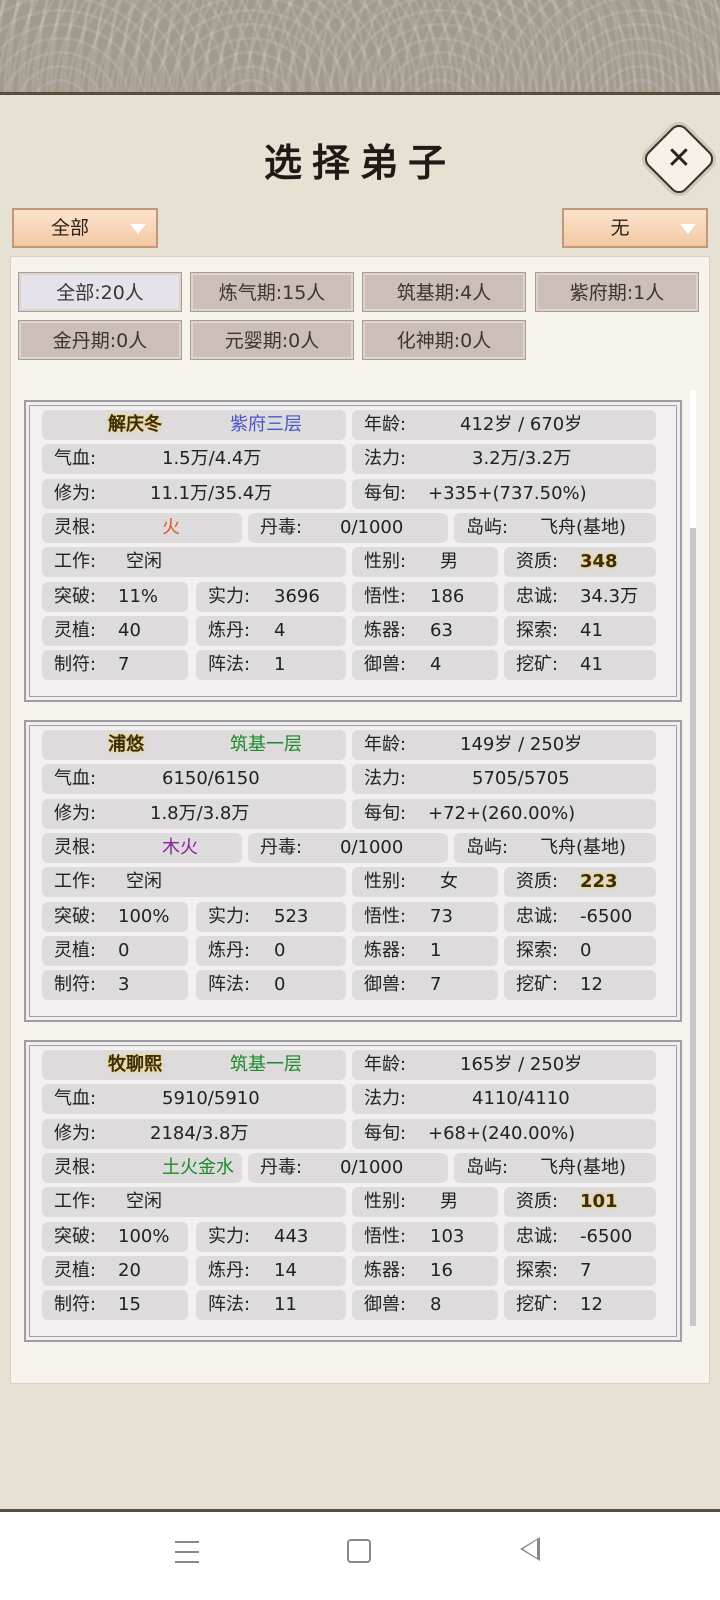  What do you see at coordinates (271, 596) in the screenshot?
I see `stat-strength: 实力: 3696` at bounding box center [271, 596].